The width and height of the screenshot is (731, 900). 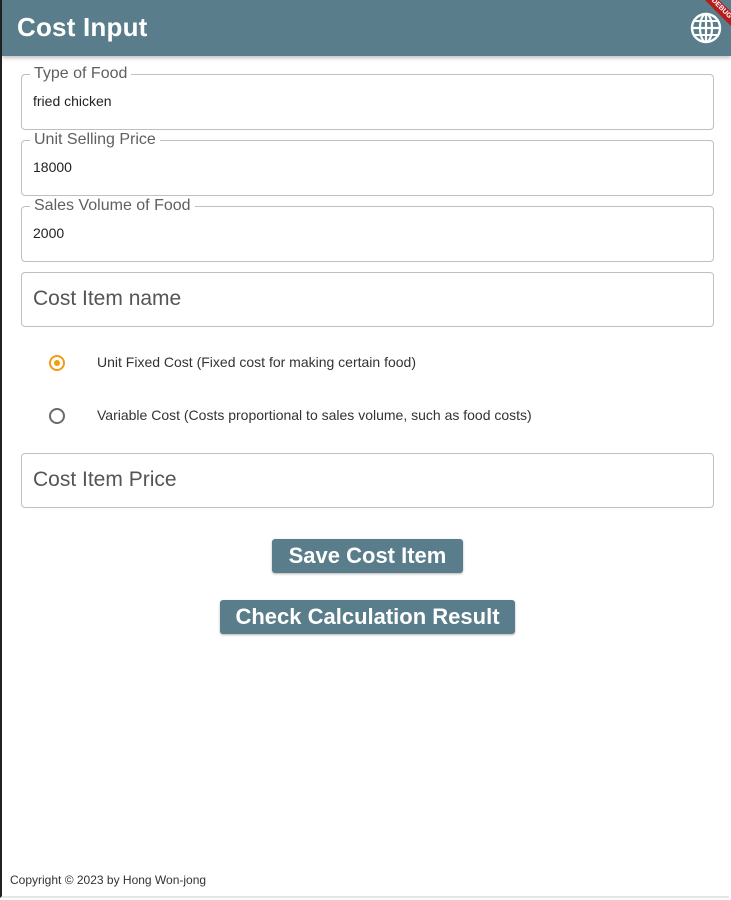 I want to click on unit-selling-price-value: 18000, so click(x=363, y=167).